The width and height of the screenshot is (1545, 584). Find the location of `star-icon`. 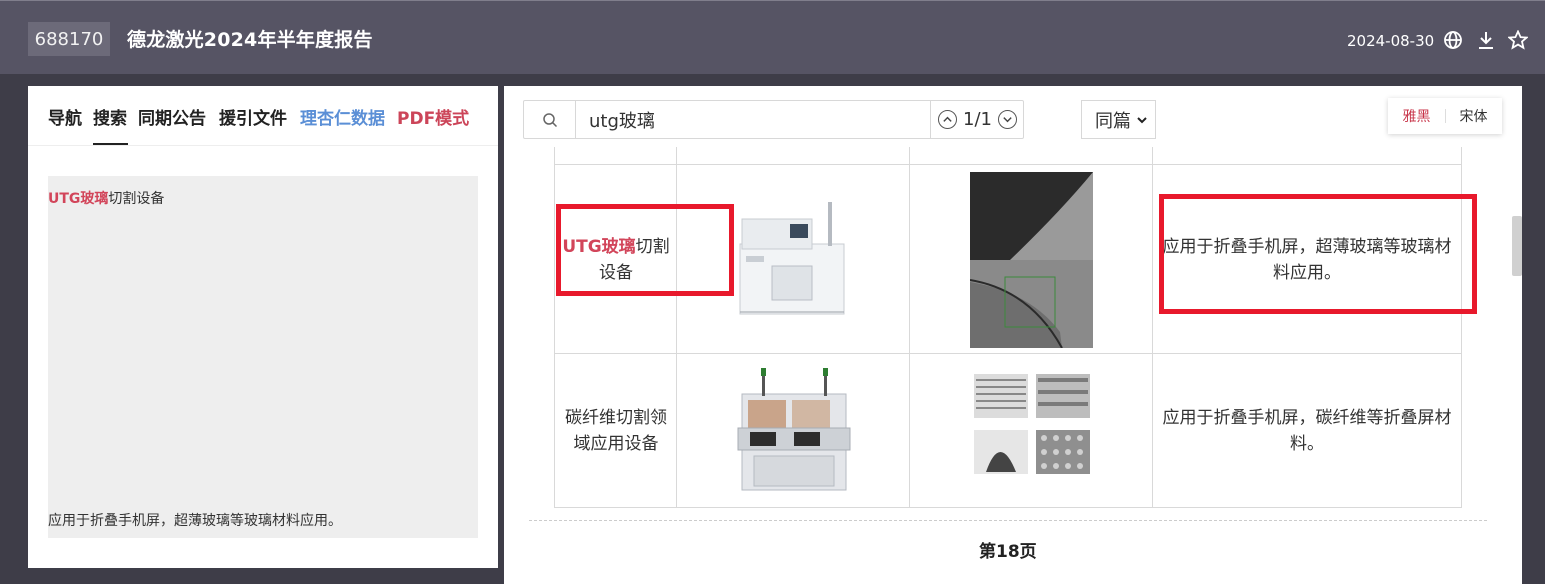

star-icon is located at coordinates (1518, 39).